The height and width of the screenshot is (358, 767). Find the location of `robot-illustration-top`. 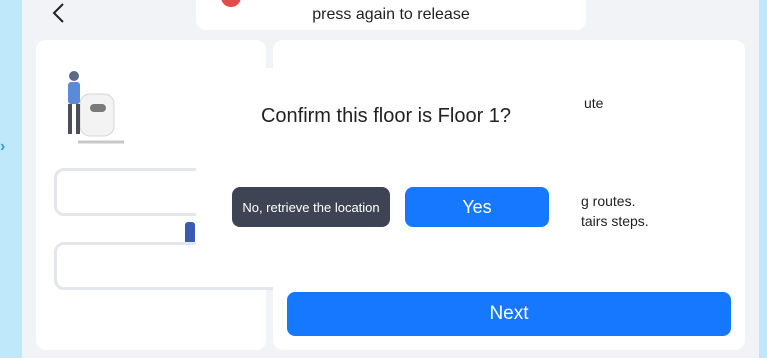

robot-illustration-top is located at coordinates (96, 107).